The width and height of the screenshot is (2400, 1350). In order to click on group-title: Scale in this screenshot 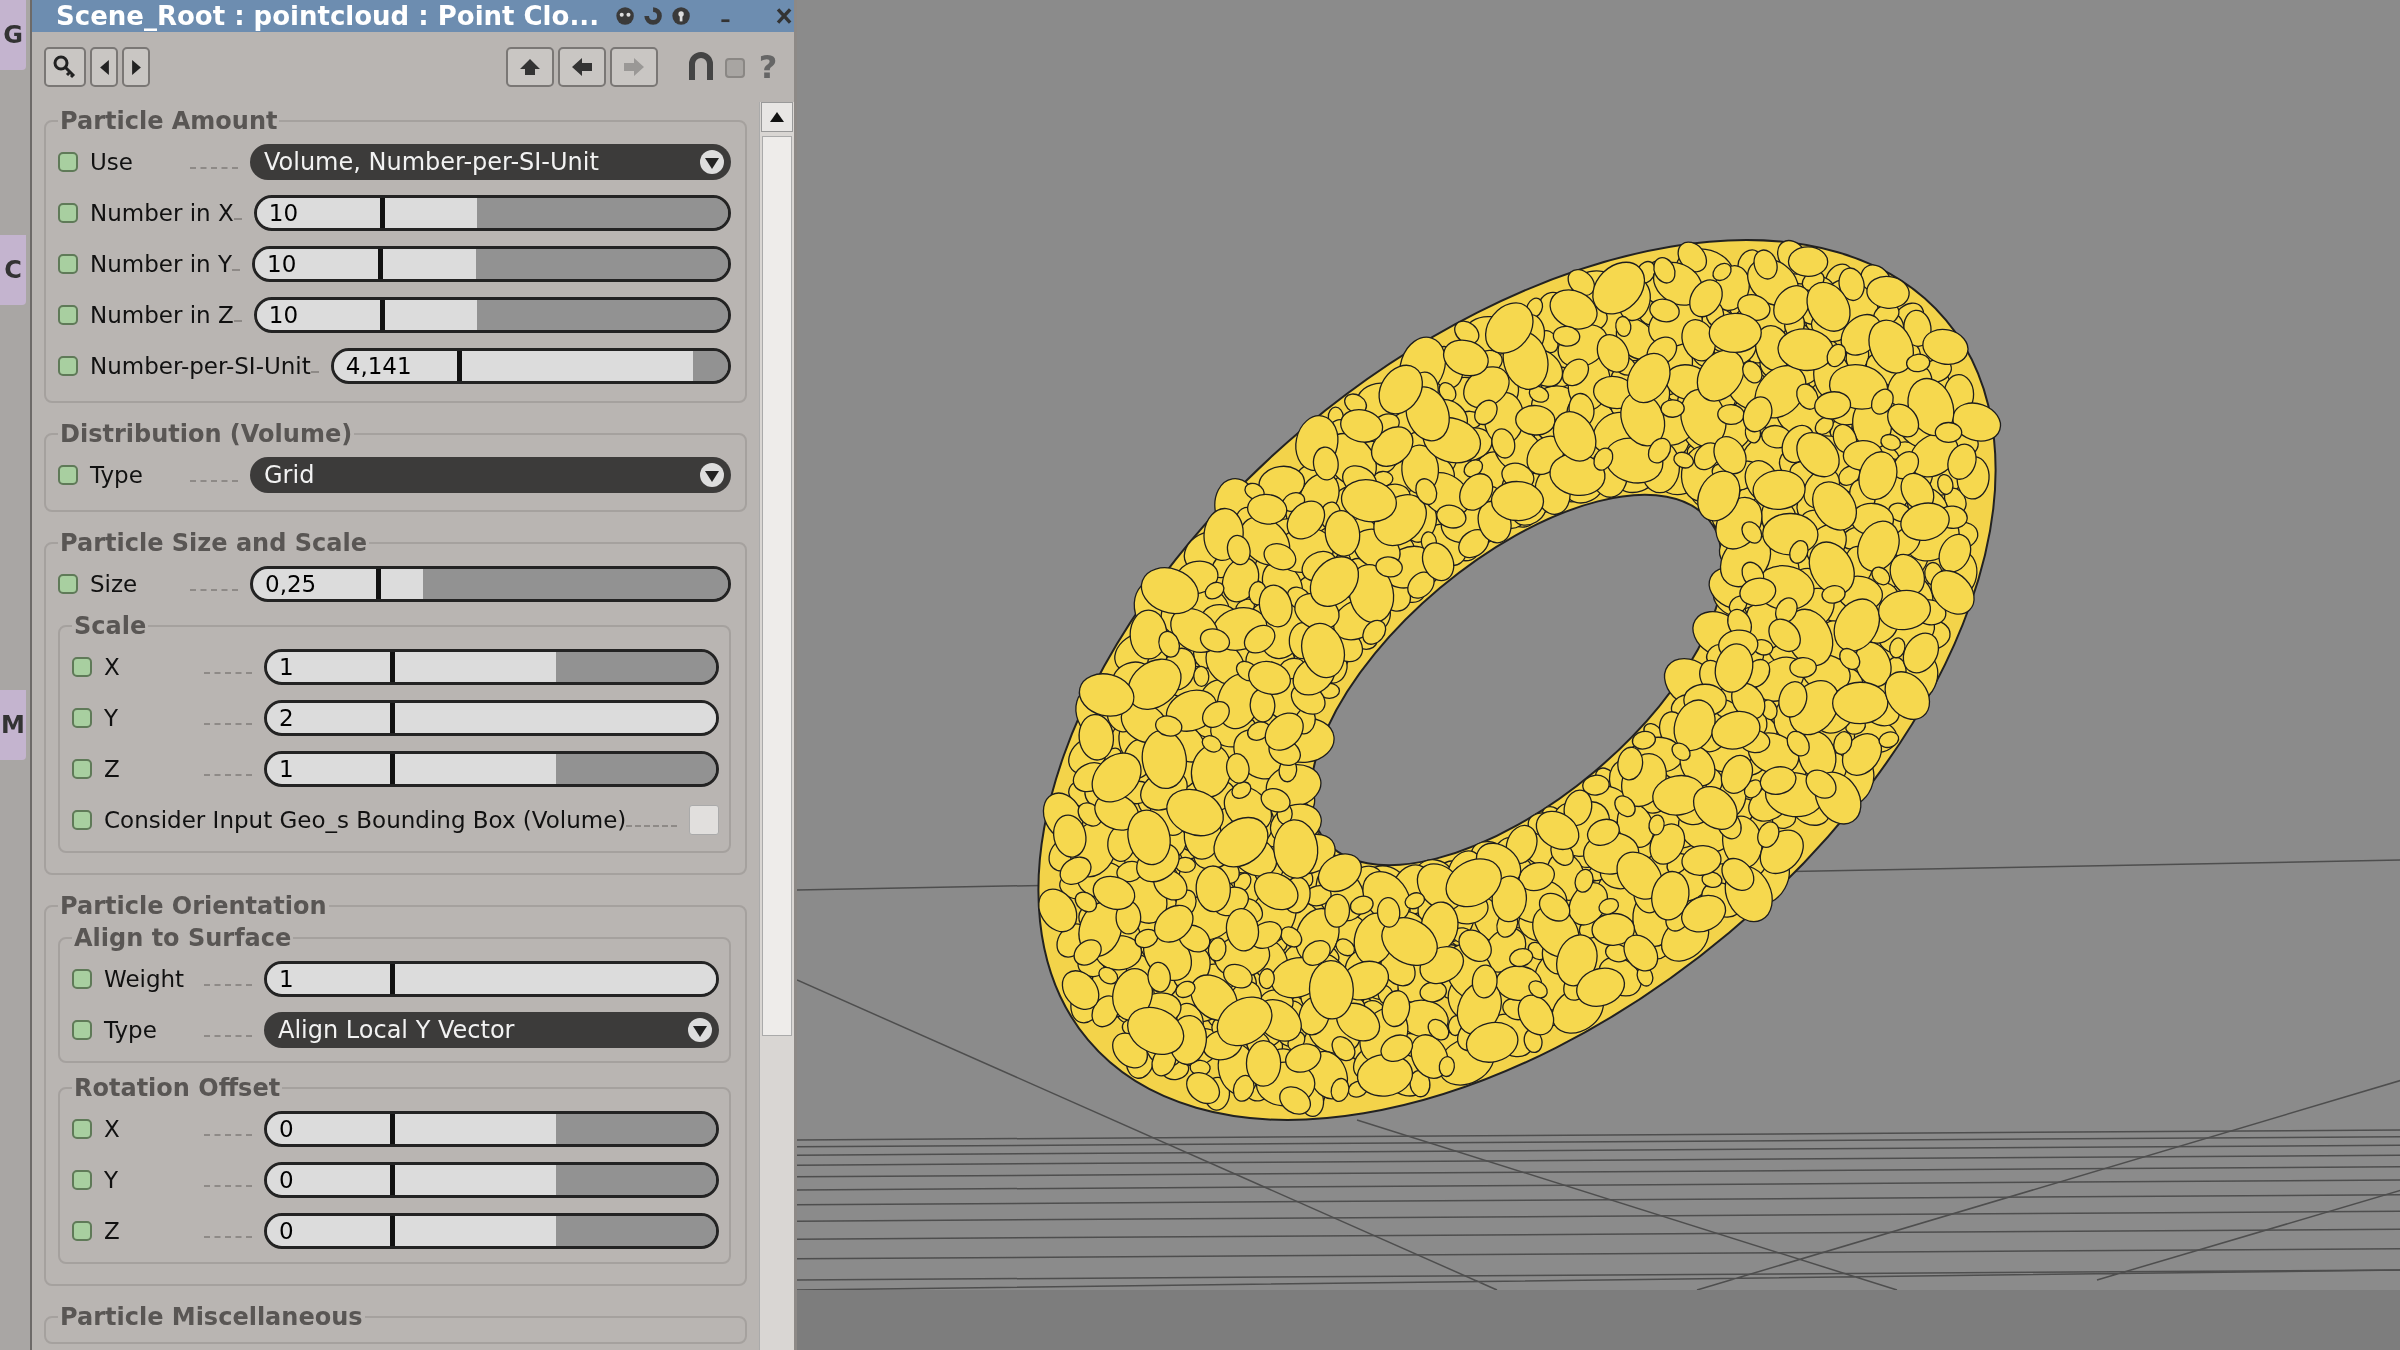, I will do `click(110, 626)`.